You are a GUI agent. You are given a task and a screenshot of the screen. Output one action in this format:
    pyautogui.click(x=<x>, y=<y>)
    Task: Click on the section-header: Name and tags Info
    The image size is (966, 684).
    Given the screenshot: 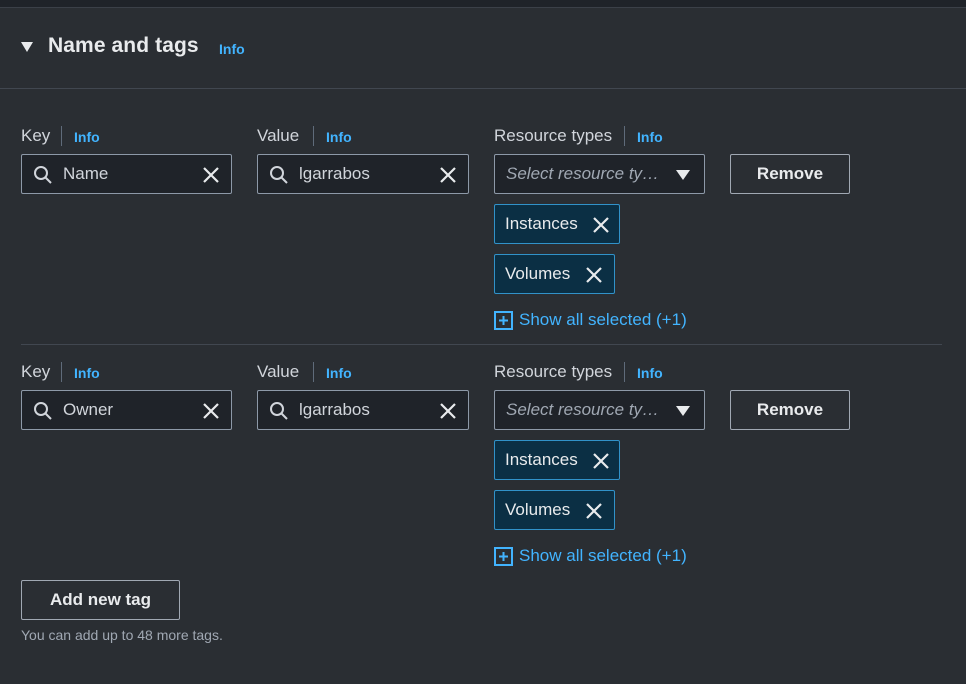 What is the action you would take?
    pyautogui.click(x=483, y=48)
    